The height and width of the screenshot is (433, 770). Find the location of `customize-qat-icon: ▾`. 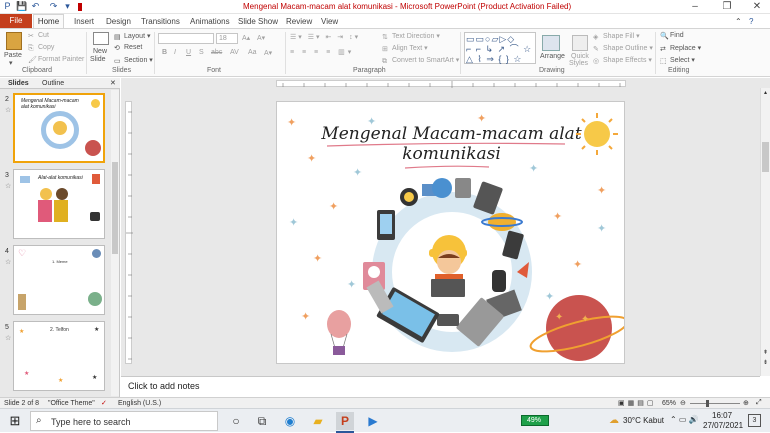

customize-qat-icon: ▾ is located at coordinates (67, 6).